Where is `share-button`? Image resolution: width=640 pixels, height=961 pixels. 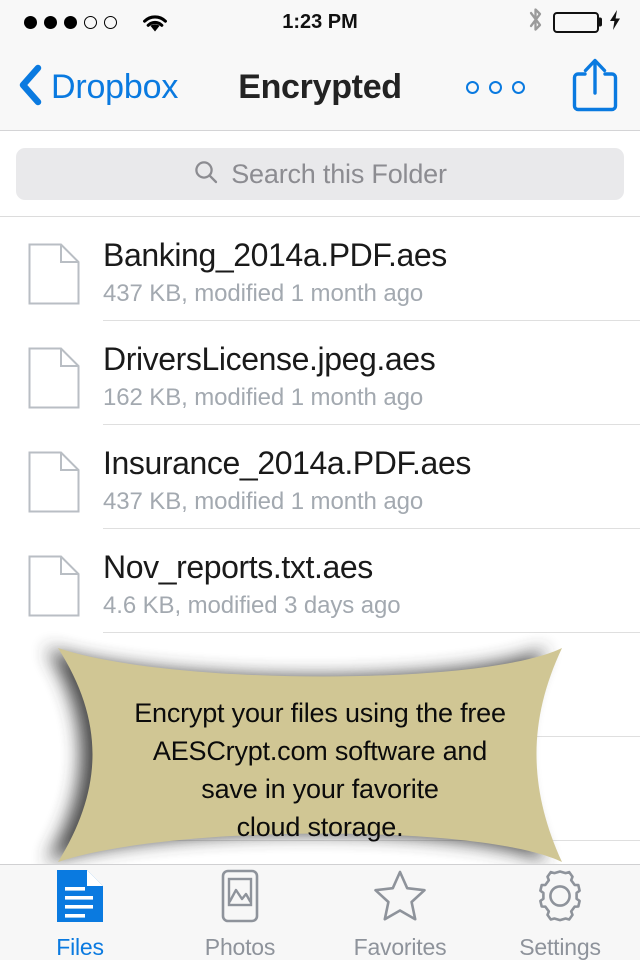
share-button is located at coordinates (595, 87).